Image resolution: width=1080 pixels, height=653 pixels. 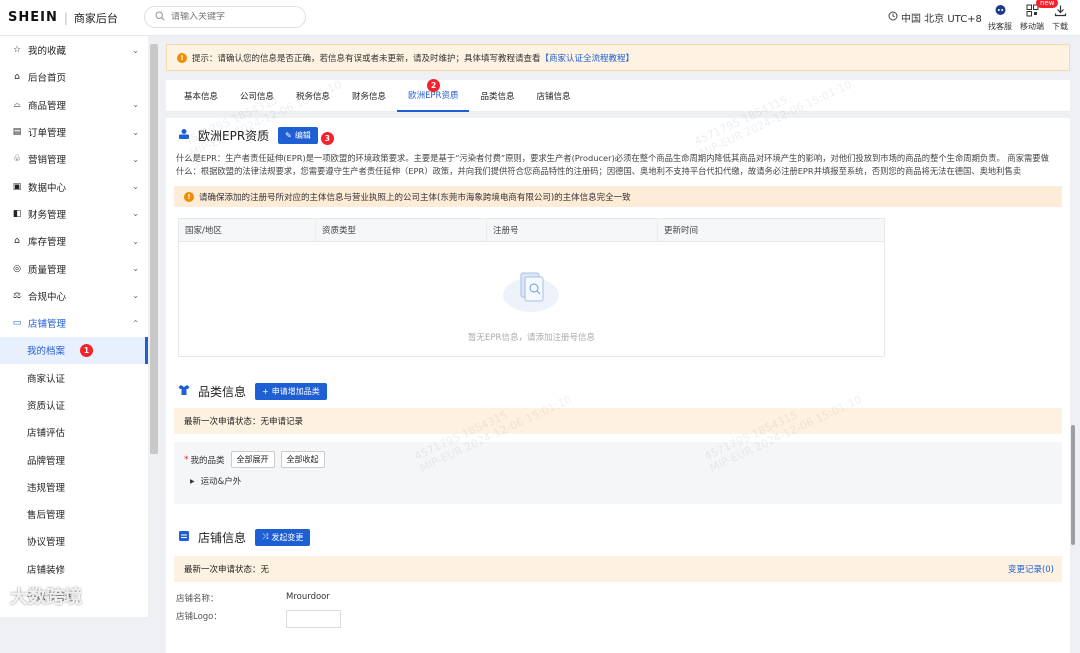 I want to click on tab-basic-info: 基本信息, so click(x=201, y=96).